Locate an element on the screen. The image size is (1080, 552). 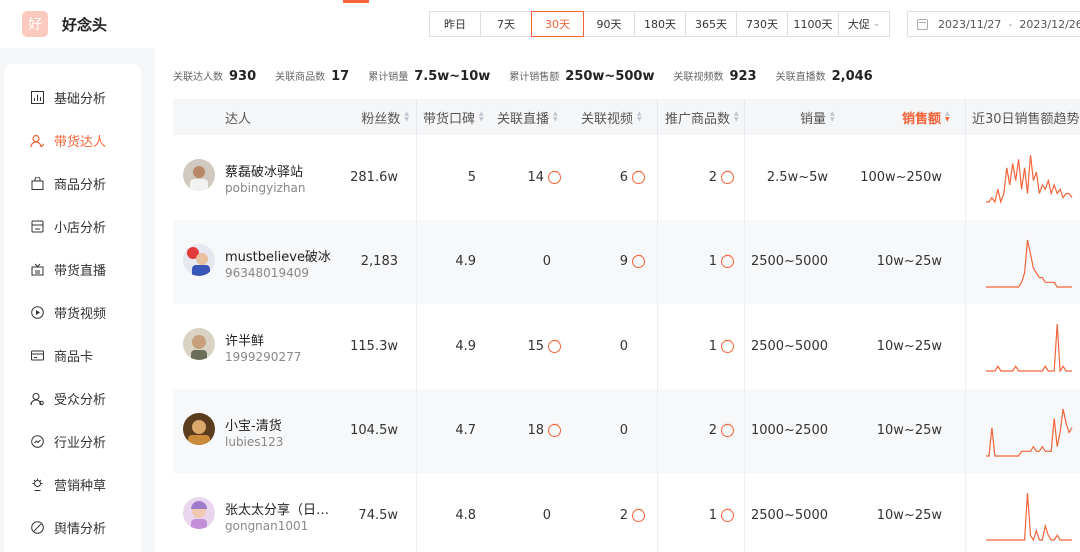
range-tab-730d: 730天 is located at coordinates (762, 24).